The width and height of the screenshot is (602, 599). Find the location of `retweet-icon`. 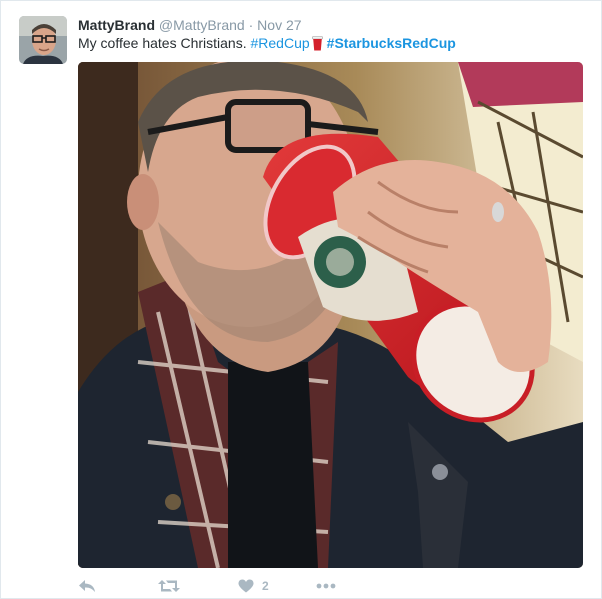

retweet-icon is located at coordinates (169, 586).